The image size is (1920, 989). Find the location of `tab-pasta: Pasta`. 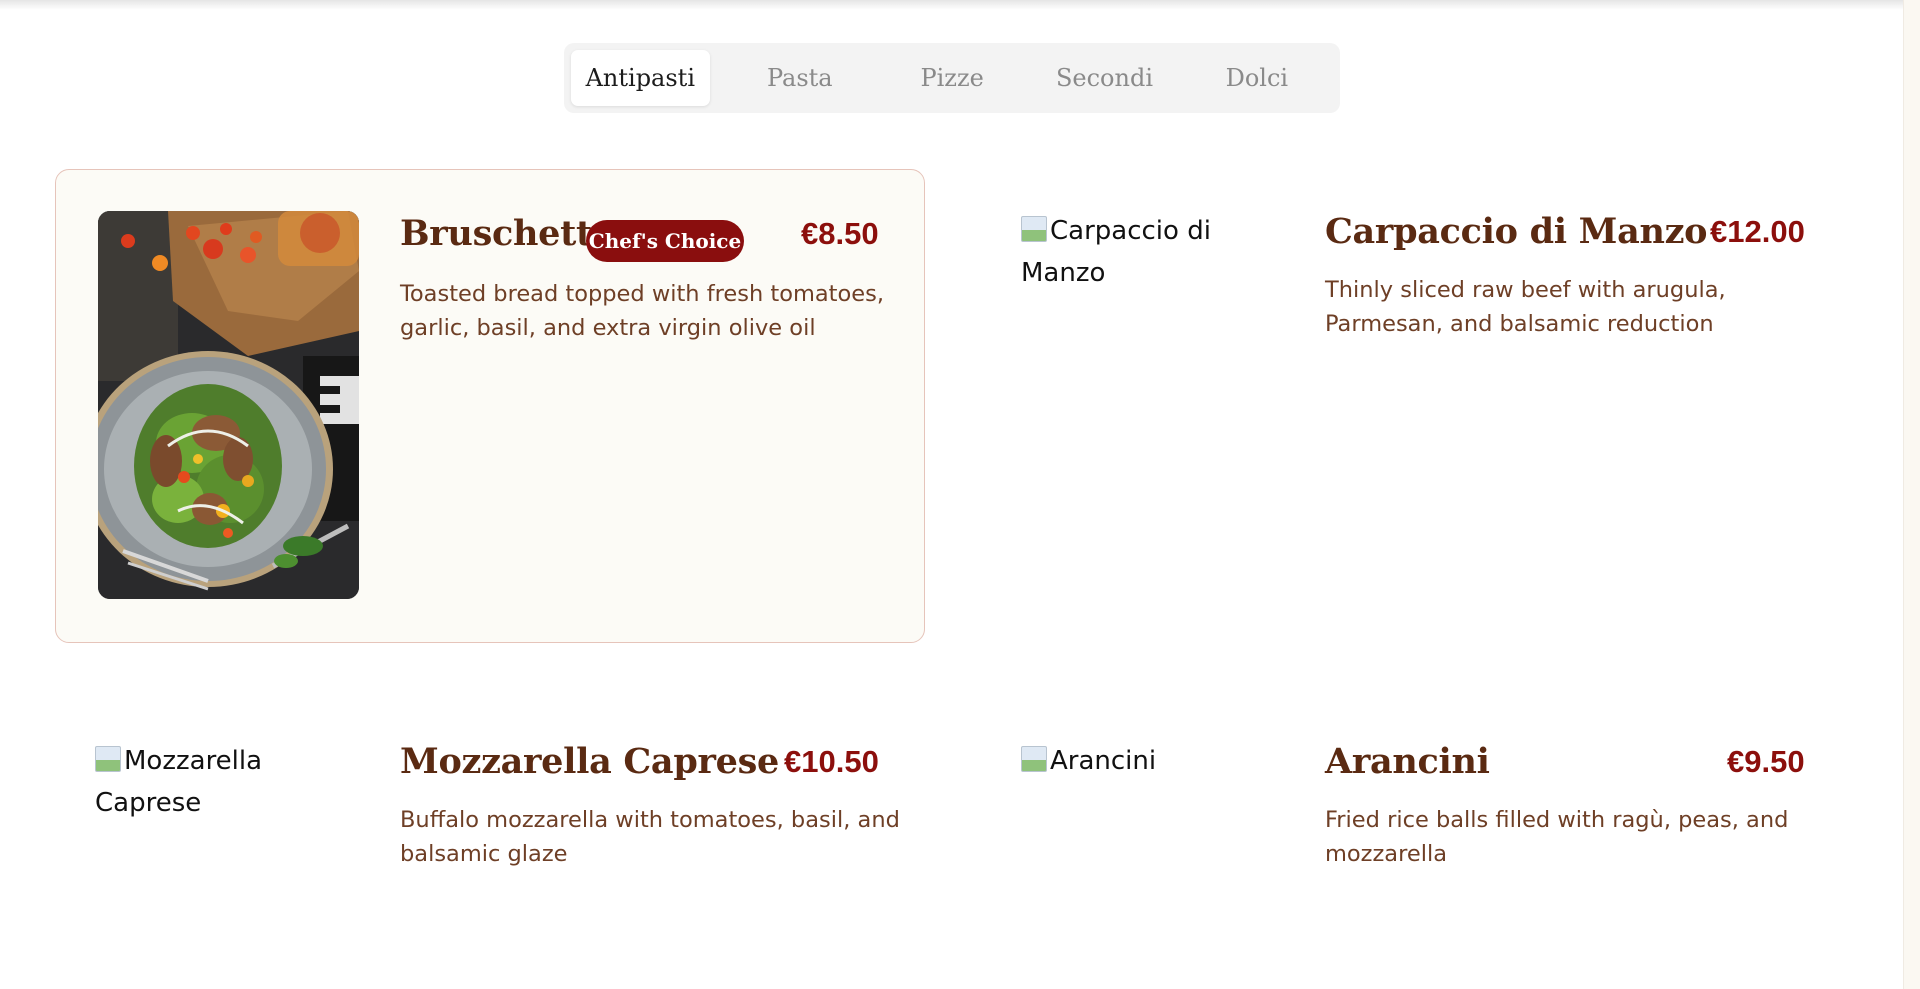

tab-pasta: Pasta is located at coordinates (800, 78).